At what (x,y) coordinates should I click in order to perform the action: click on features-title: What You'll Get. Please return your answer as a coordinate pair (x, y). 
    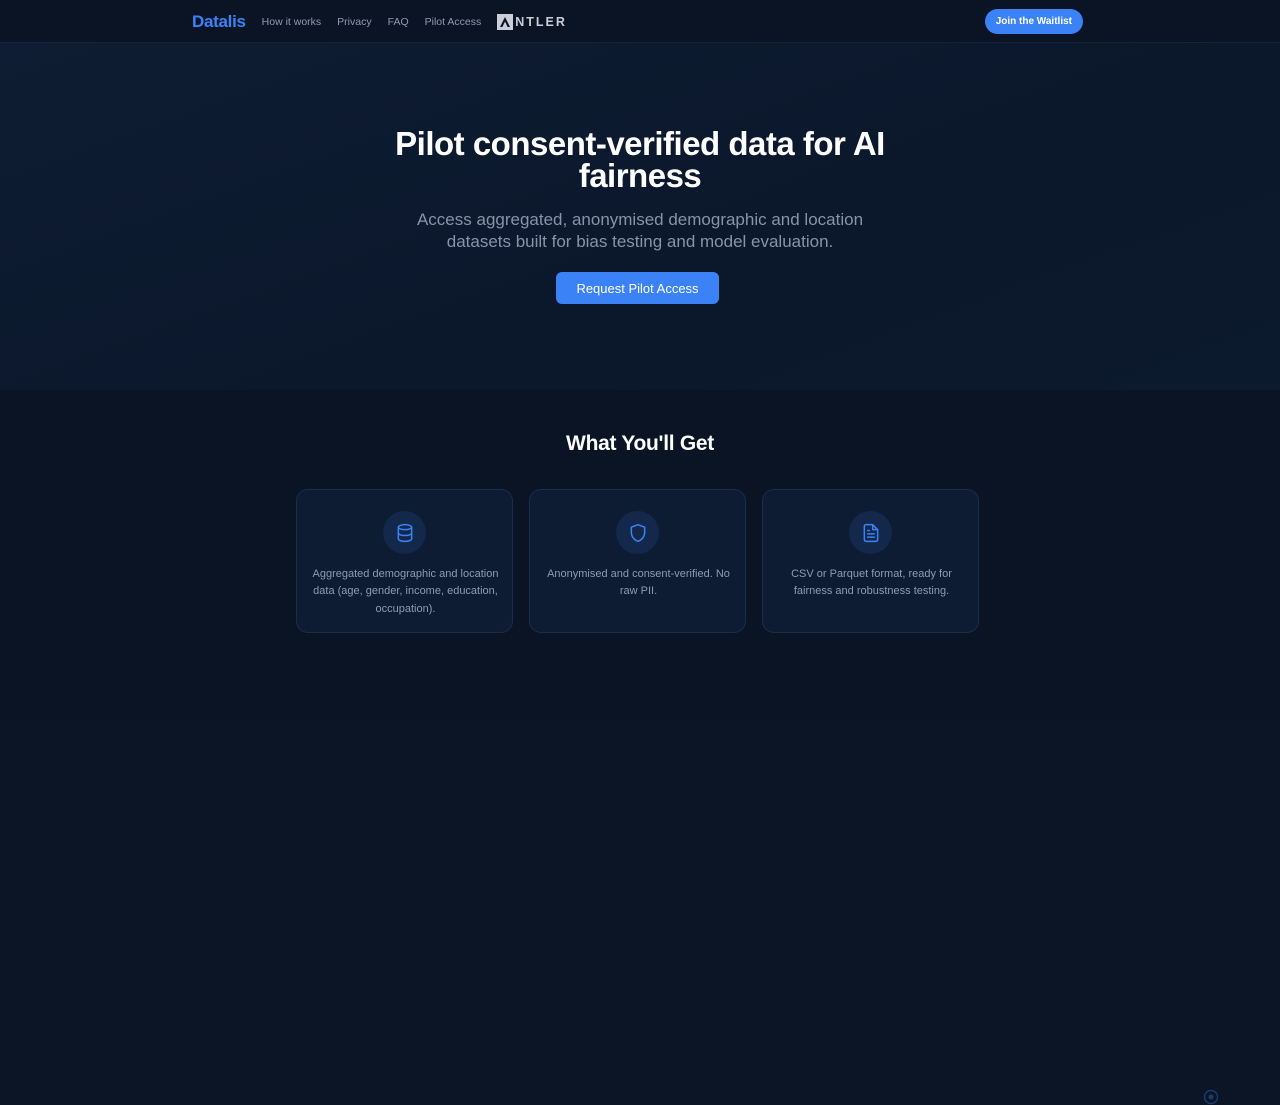
    Looking at the image, I should click on (640, 443).